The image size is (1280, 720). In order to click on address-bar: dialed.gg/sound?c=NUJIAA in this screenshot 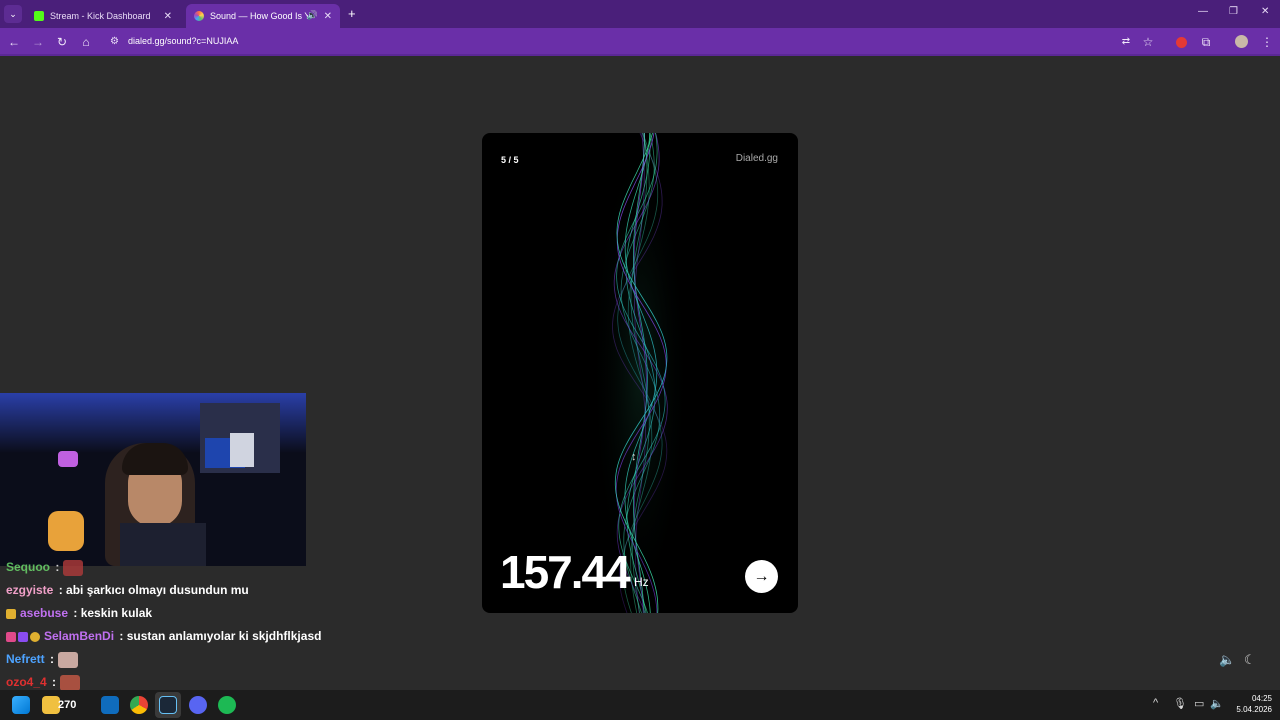, I will do `click(183, 41)`.